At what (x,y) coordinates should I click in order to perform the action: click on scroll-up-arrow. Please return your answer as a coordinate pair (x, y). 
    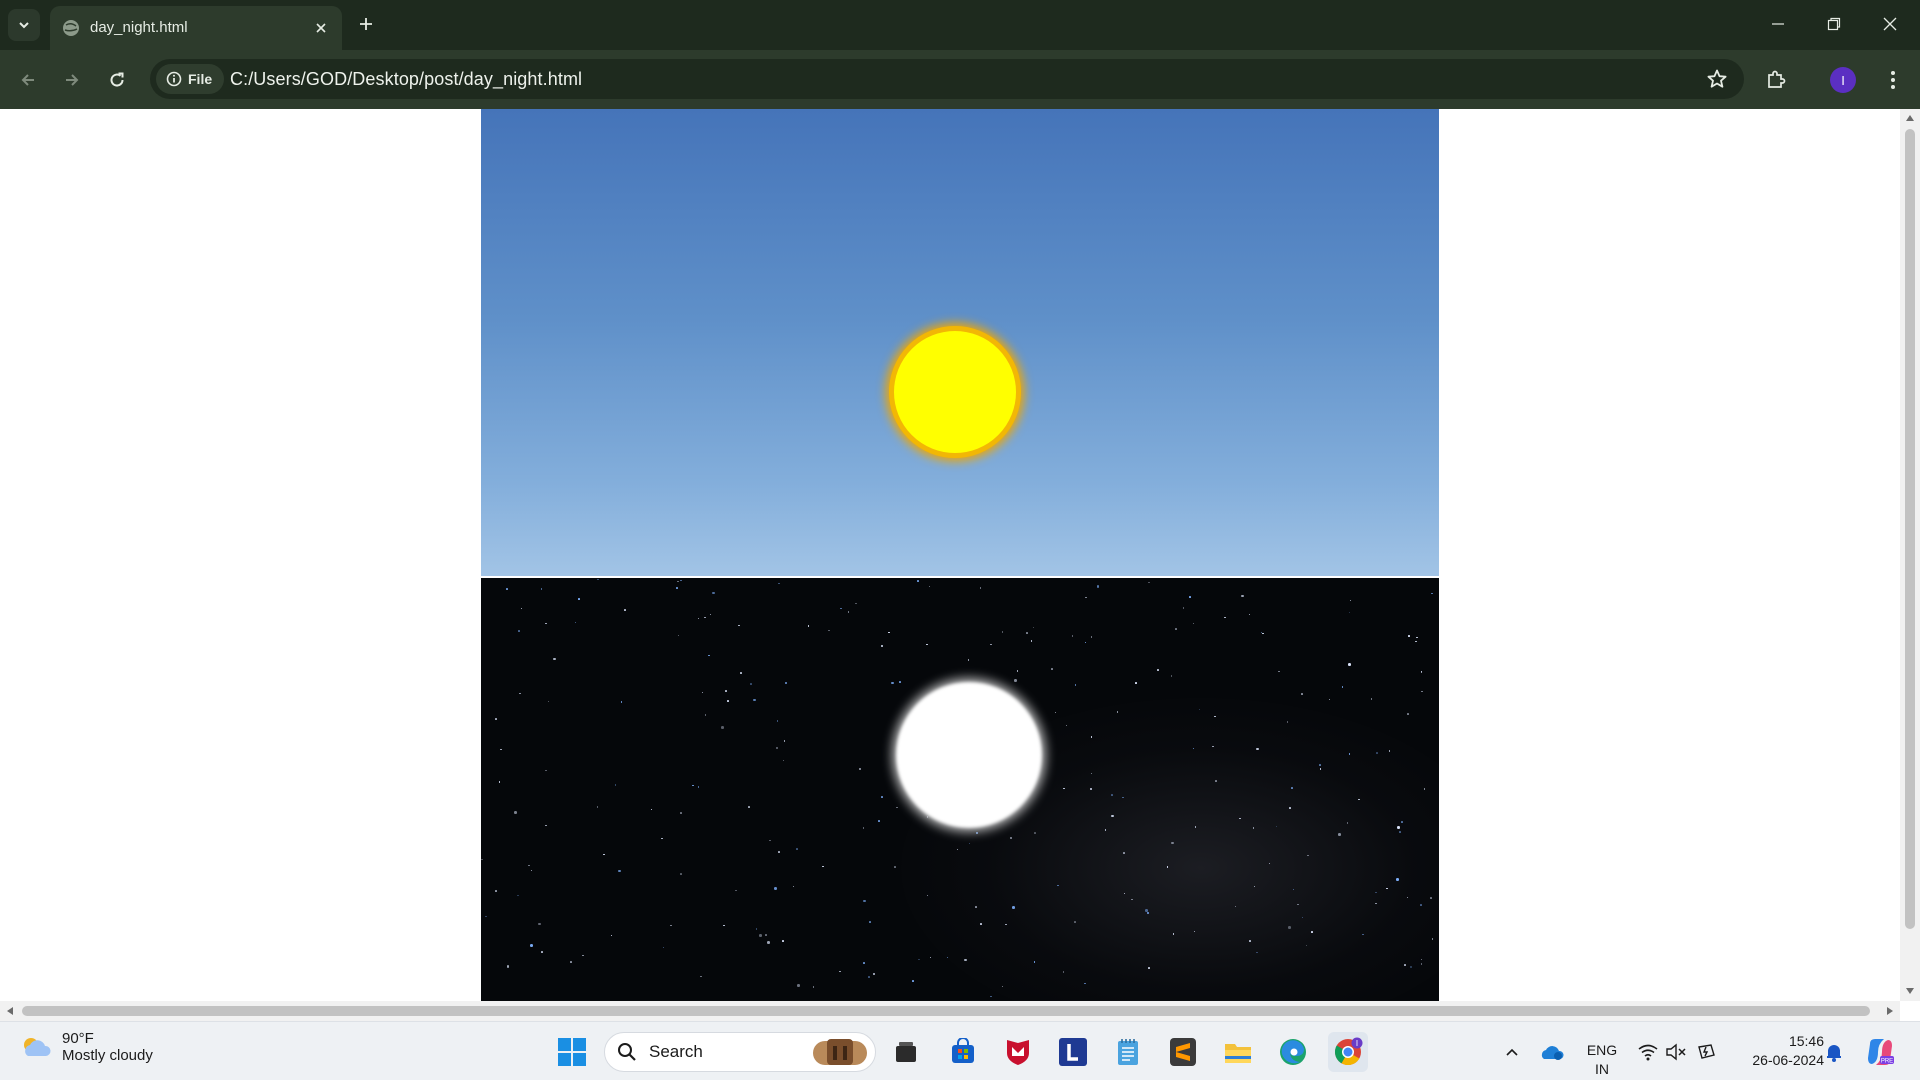
    Looking at the image, I should click on (1910, 118).